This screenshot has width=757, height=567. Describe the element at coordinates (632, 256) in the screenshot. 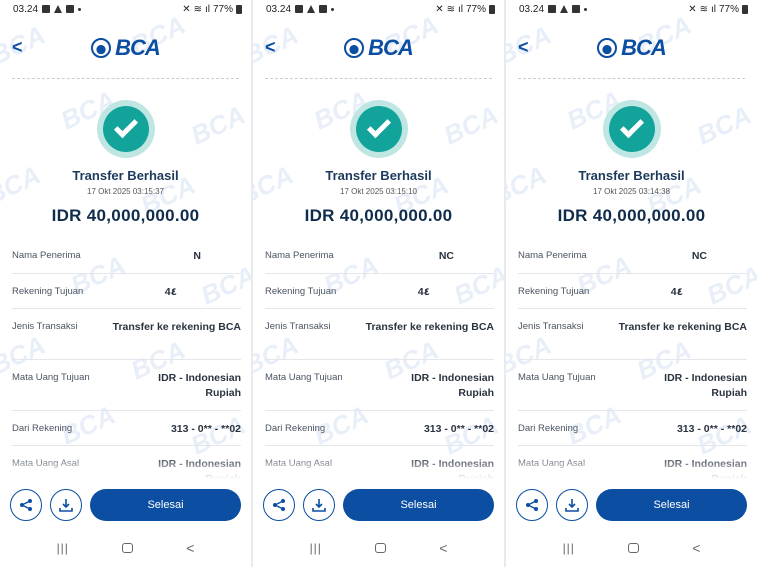

I see `detail-row: Nama Penerima NC` at that location.